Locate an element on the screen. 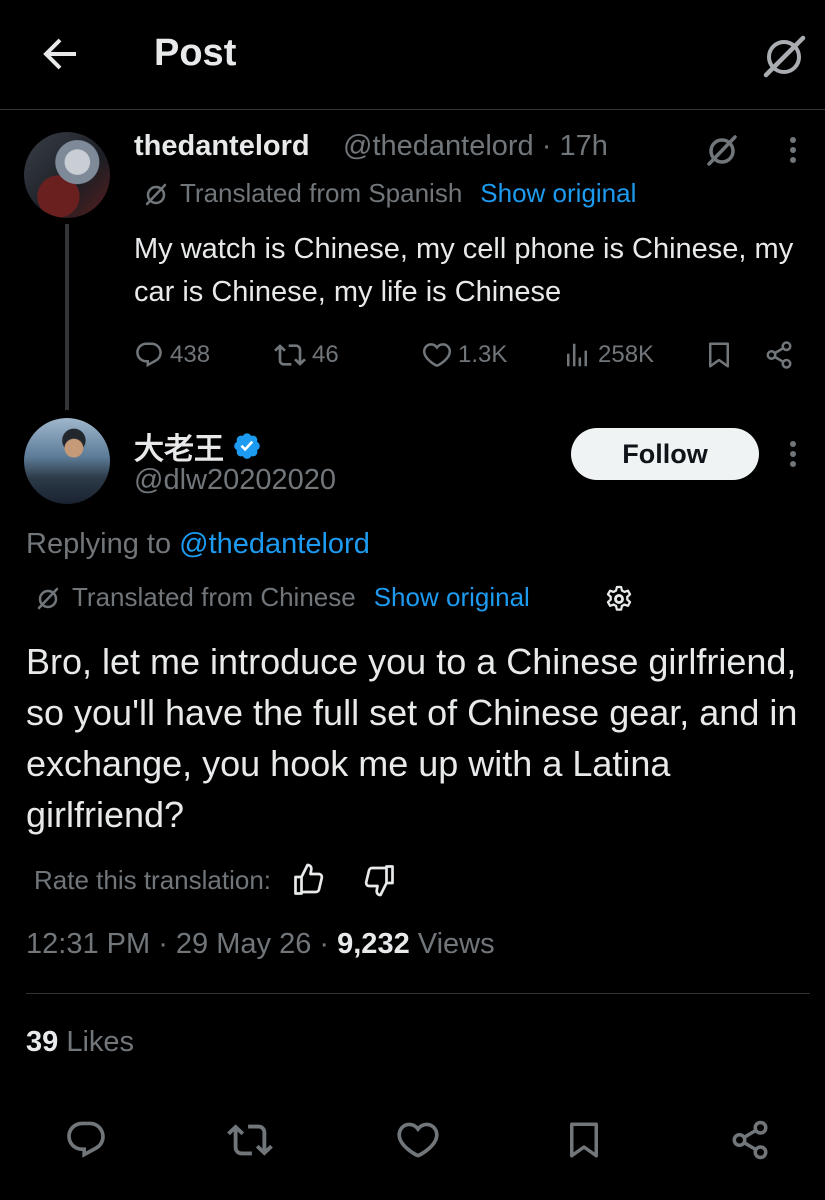 This screenshot has height=1200, width=825. tweet-actions: 438 46 1.3K 258K is located at coordinates (469, 355).